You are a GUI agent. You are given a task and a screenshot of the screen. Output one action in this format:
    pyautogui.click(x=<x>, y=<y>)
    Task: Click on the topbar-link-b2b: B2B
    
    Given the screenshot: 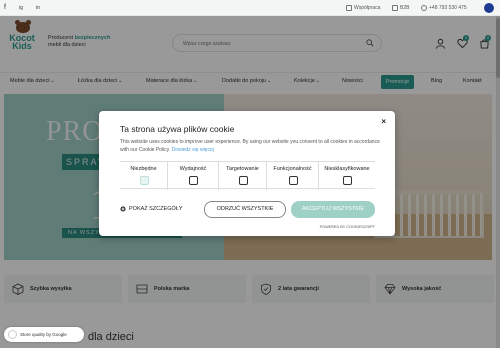 What is the action you would take?
    pyautogui.click(x=400, y=8)
    